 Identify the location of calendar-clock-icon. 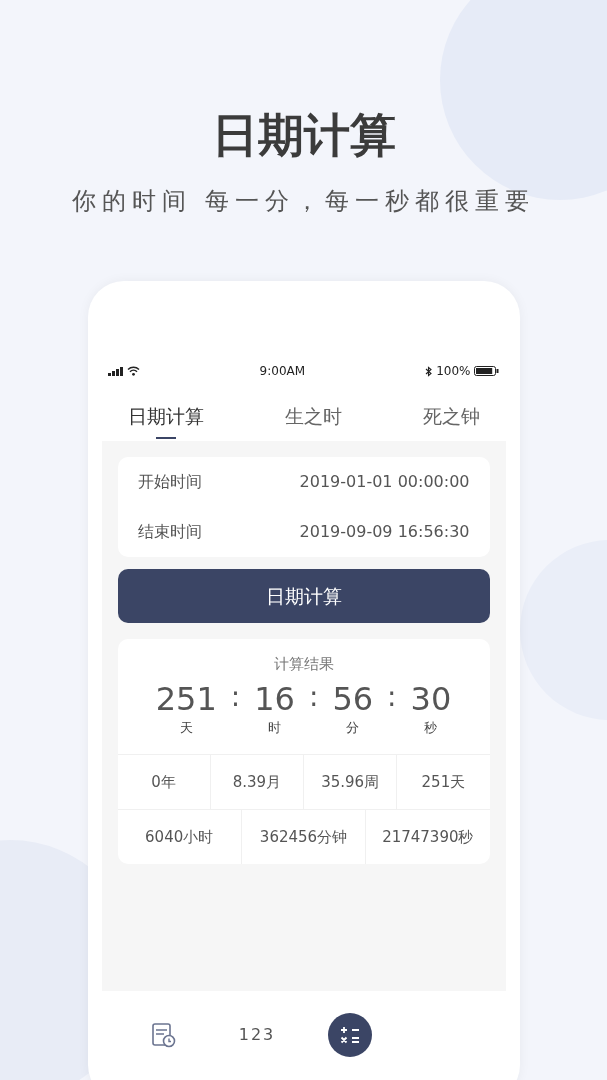
(164, 1035).